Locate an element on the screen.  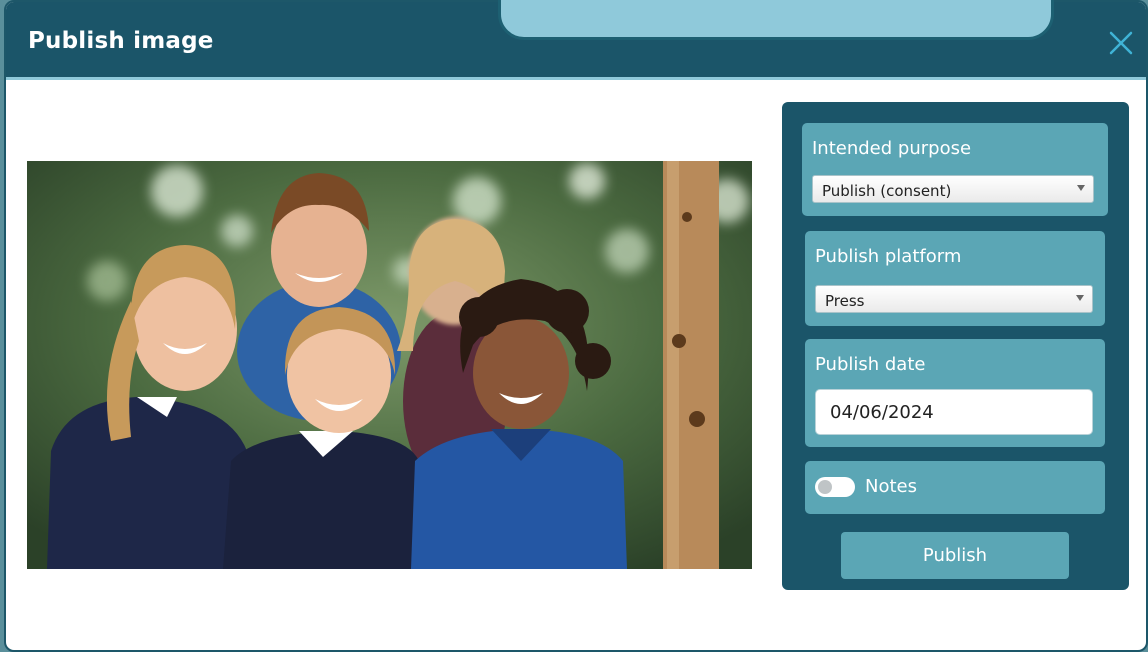
publish-platform-select: Press is located at coordinates (954, 299).